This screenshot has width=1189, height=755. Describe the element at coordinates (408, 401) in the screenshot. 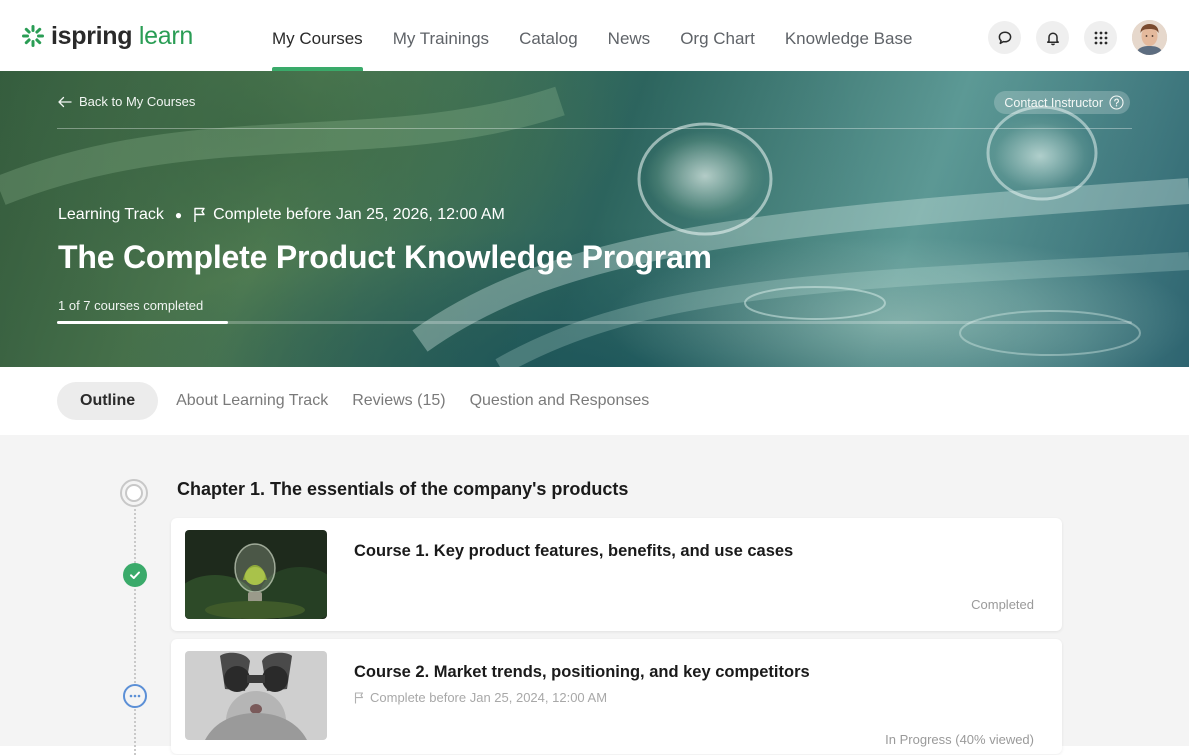

I see `tab-reviews: Reviews (15)` at that location.